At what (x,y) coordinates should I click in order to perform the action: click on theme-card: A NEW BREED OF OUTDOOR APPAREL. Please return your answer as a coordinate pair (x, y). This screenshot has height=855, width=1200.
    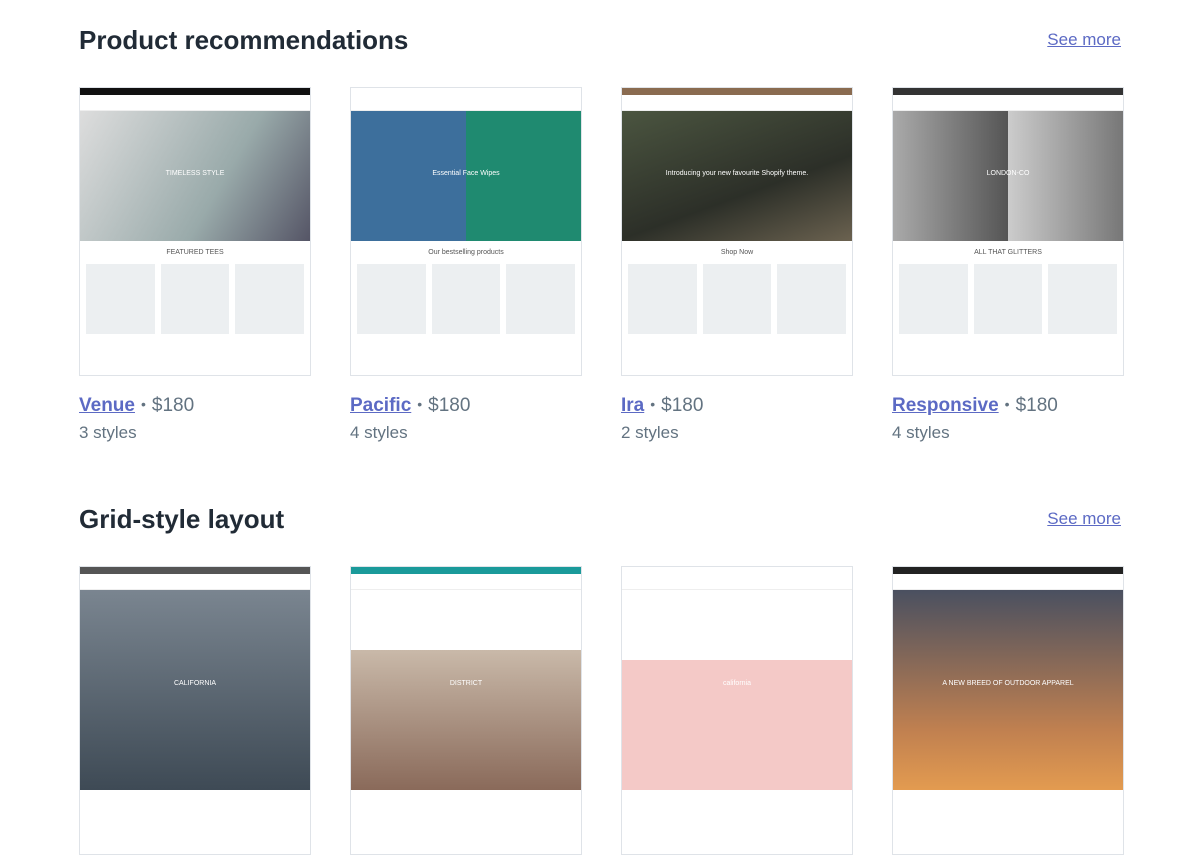
    Looking at the image, I should click on (1008, 710).